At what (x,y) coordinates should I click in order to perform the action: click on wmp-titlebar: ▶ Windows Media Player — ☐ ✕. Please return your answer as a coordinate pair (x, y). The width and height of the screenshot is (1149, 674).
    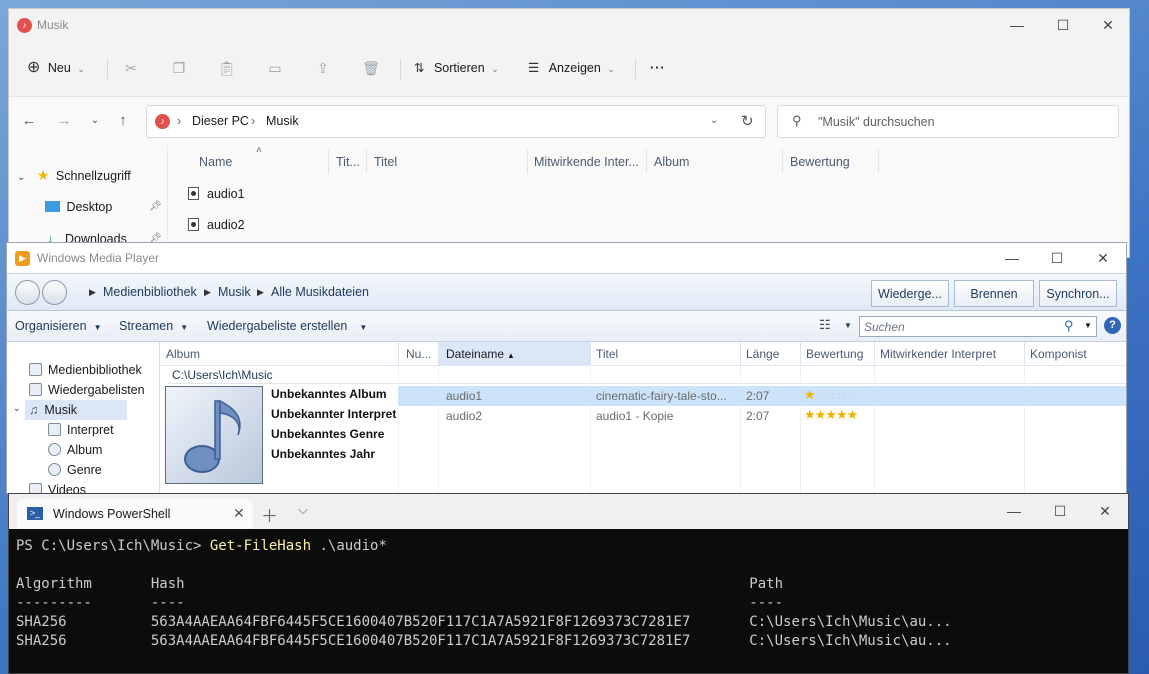
    Looking at the image, I should click on (566, 258).